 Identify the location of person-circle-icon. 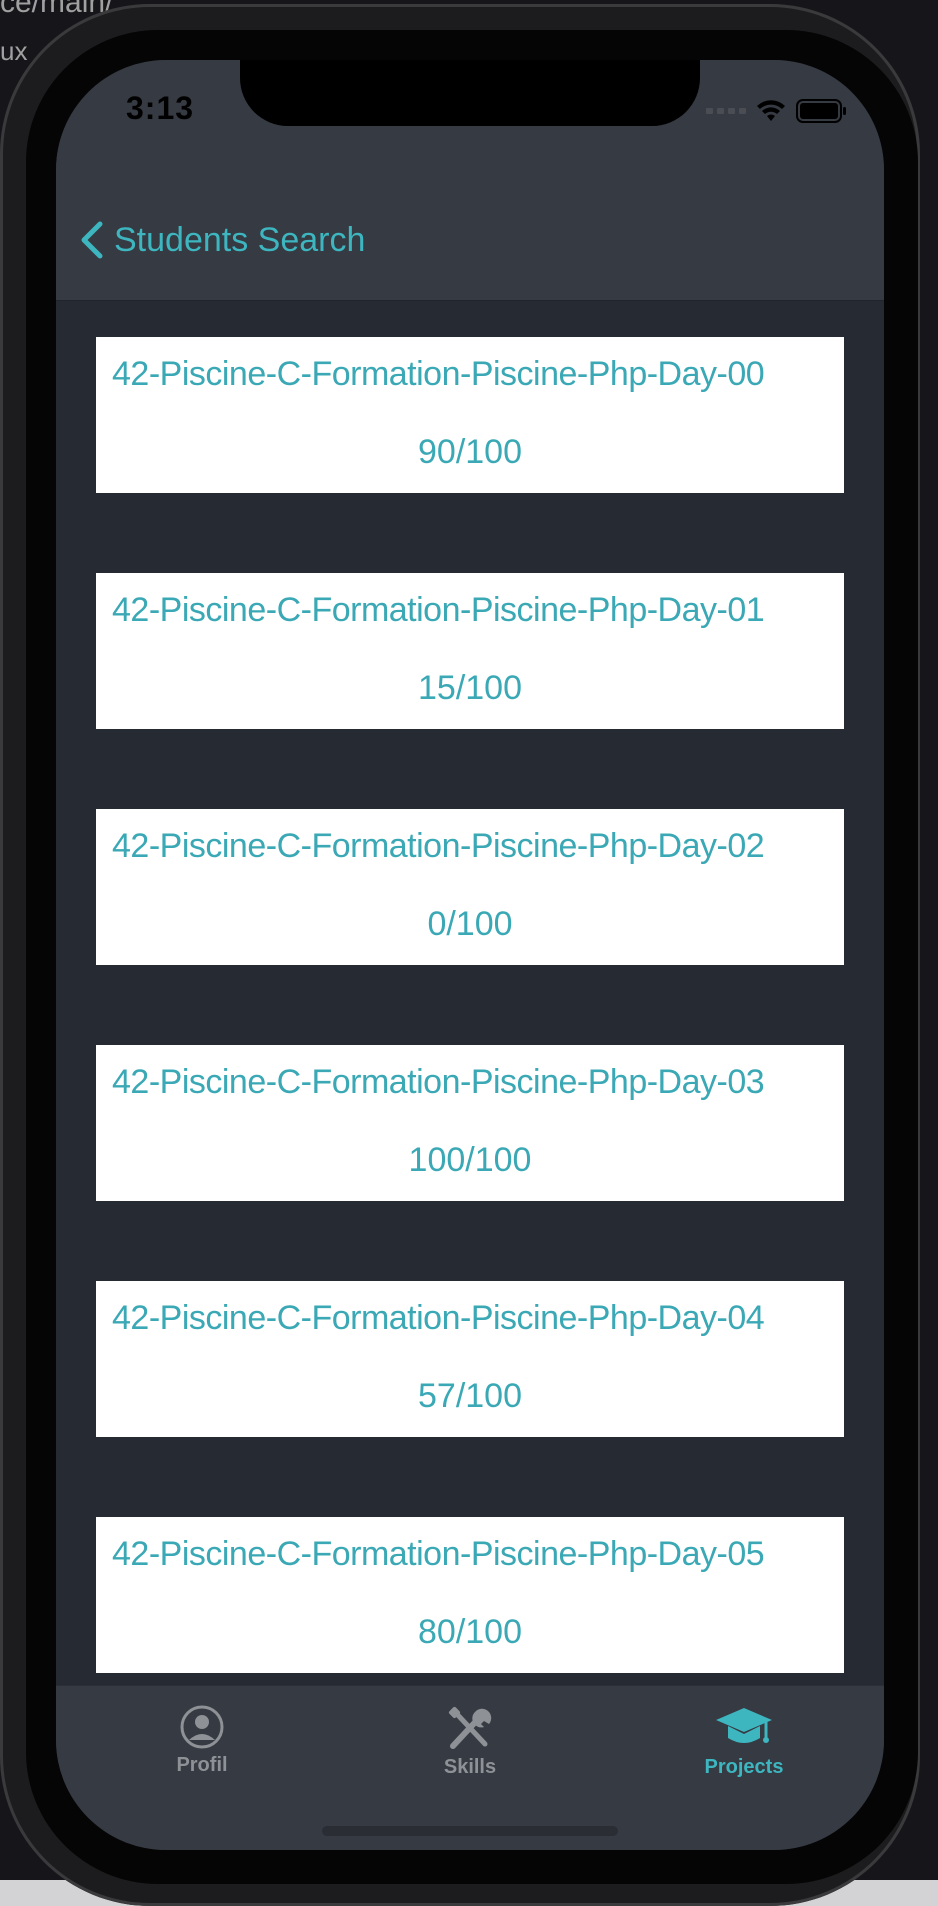
(202, 1727).